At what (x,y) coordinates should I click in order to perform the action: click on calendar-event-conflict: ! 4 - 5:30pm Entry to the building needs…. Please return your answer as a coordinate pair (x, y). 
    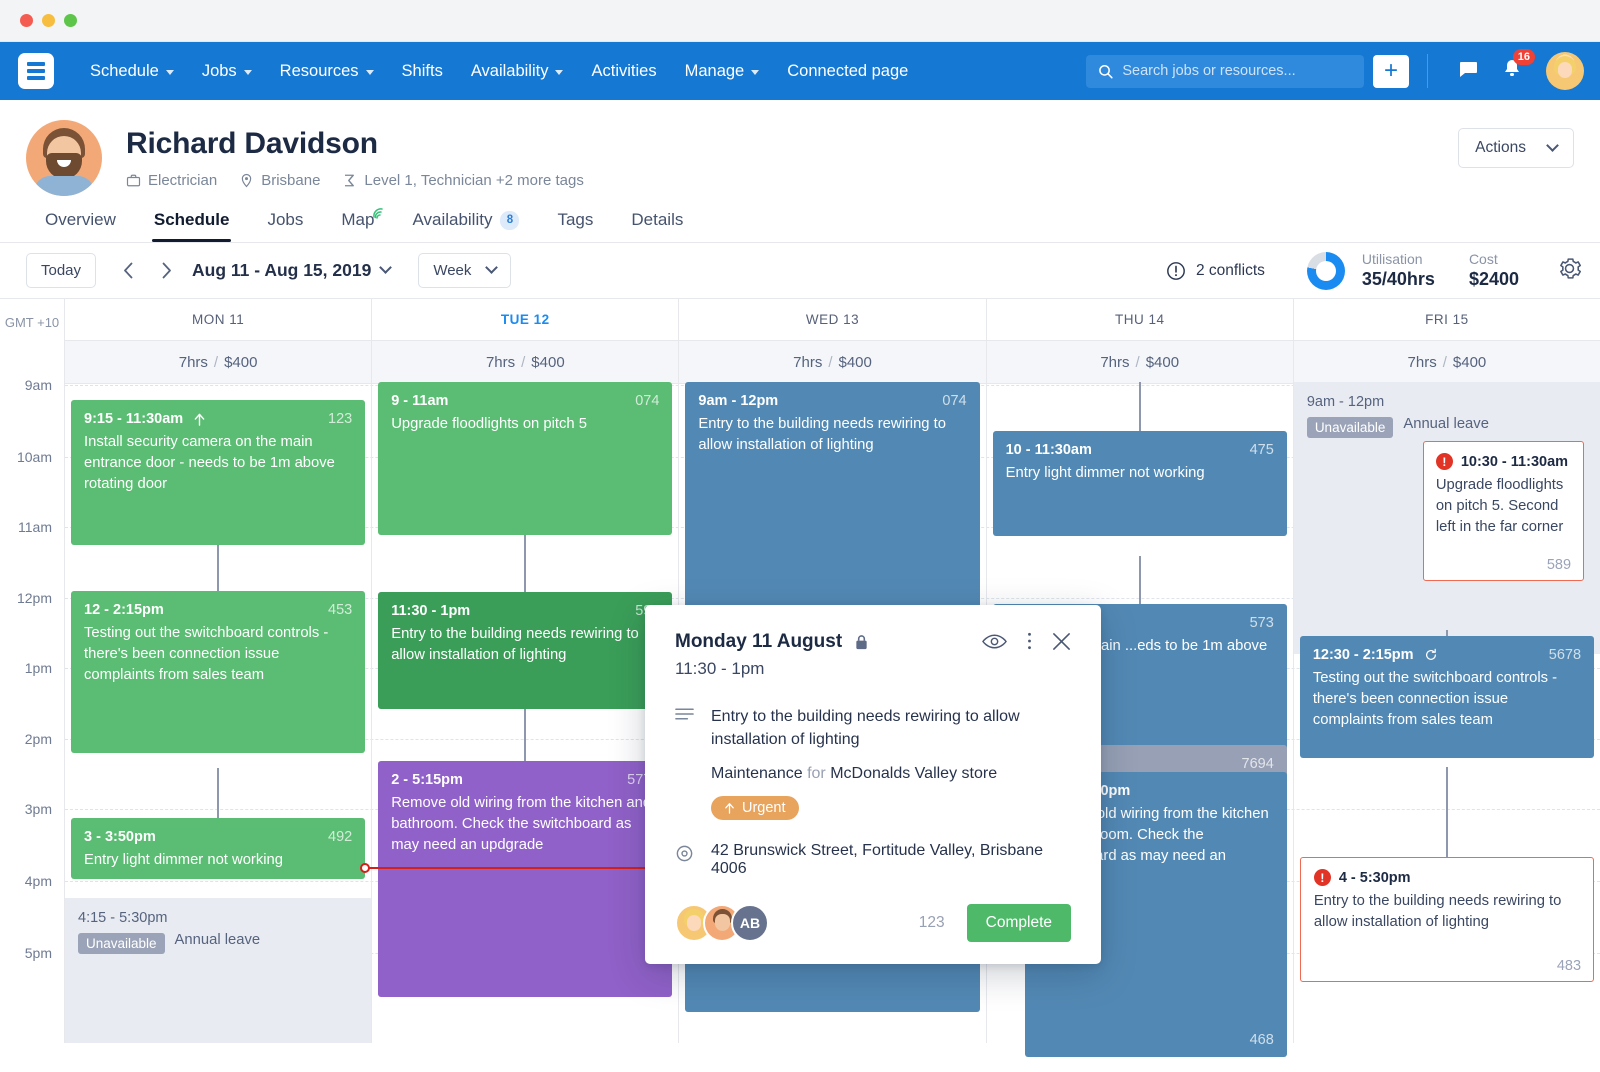
    Looking at the image, I should click on (1447, 919).